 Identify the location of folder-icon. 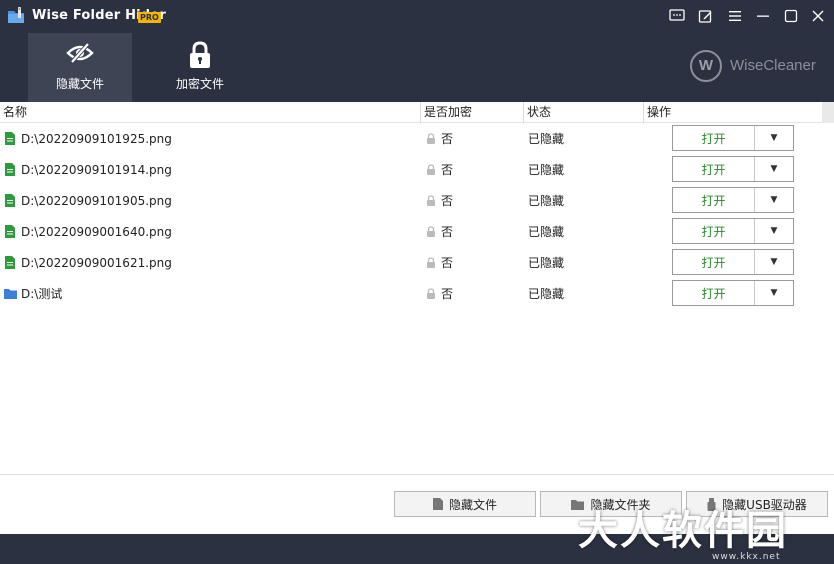
(10, 294).